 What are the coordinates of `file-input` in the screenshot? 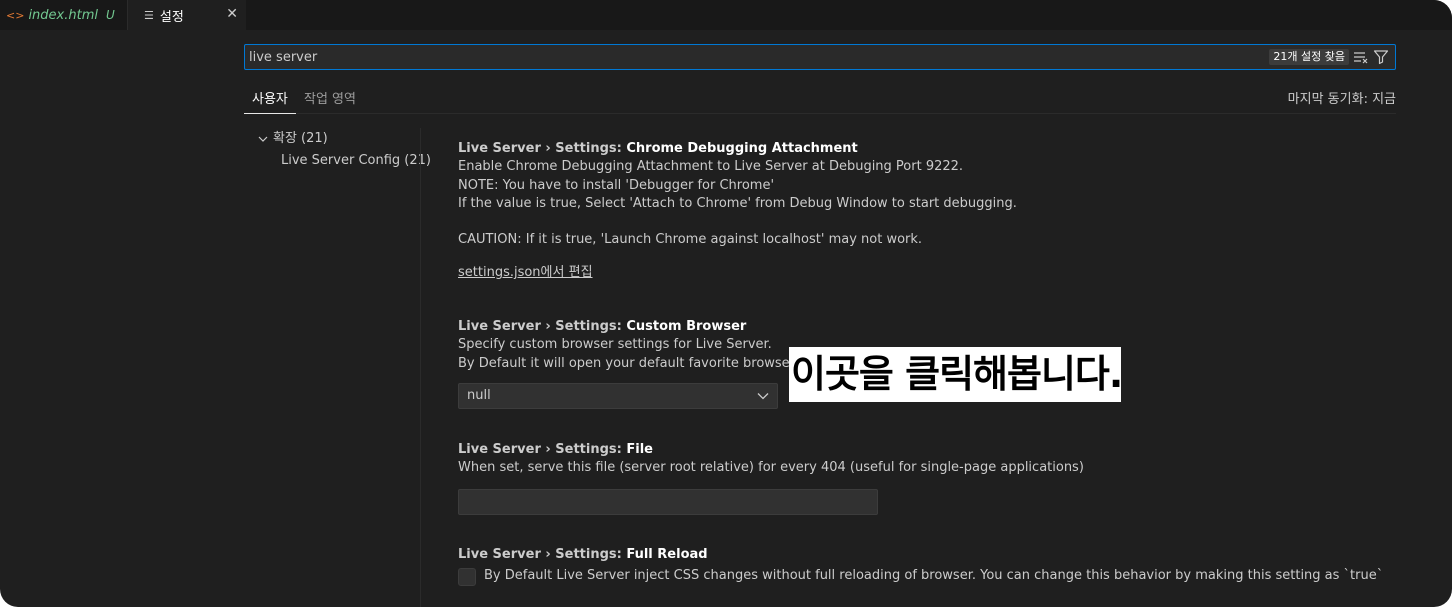 It's located at (668, 502).